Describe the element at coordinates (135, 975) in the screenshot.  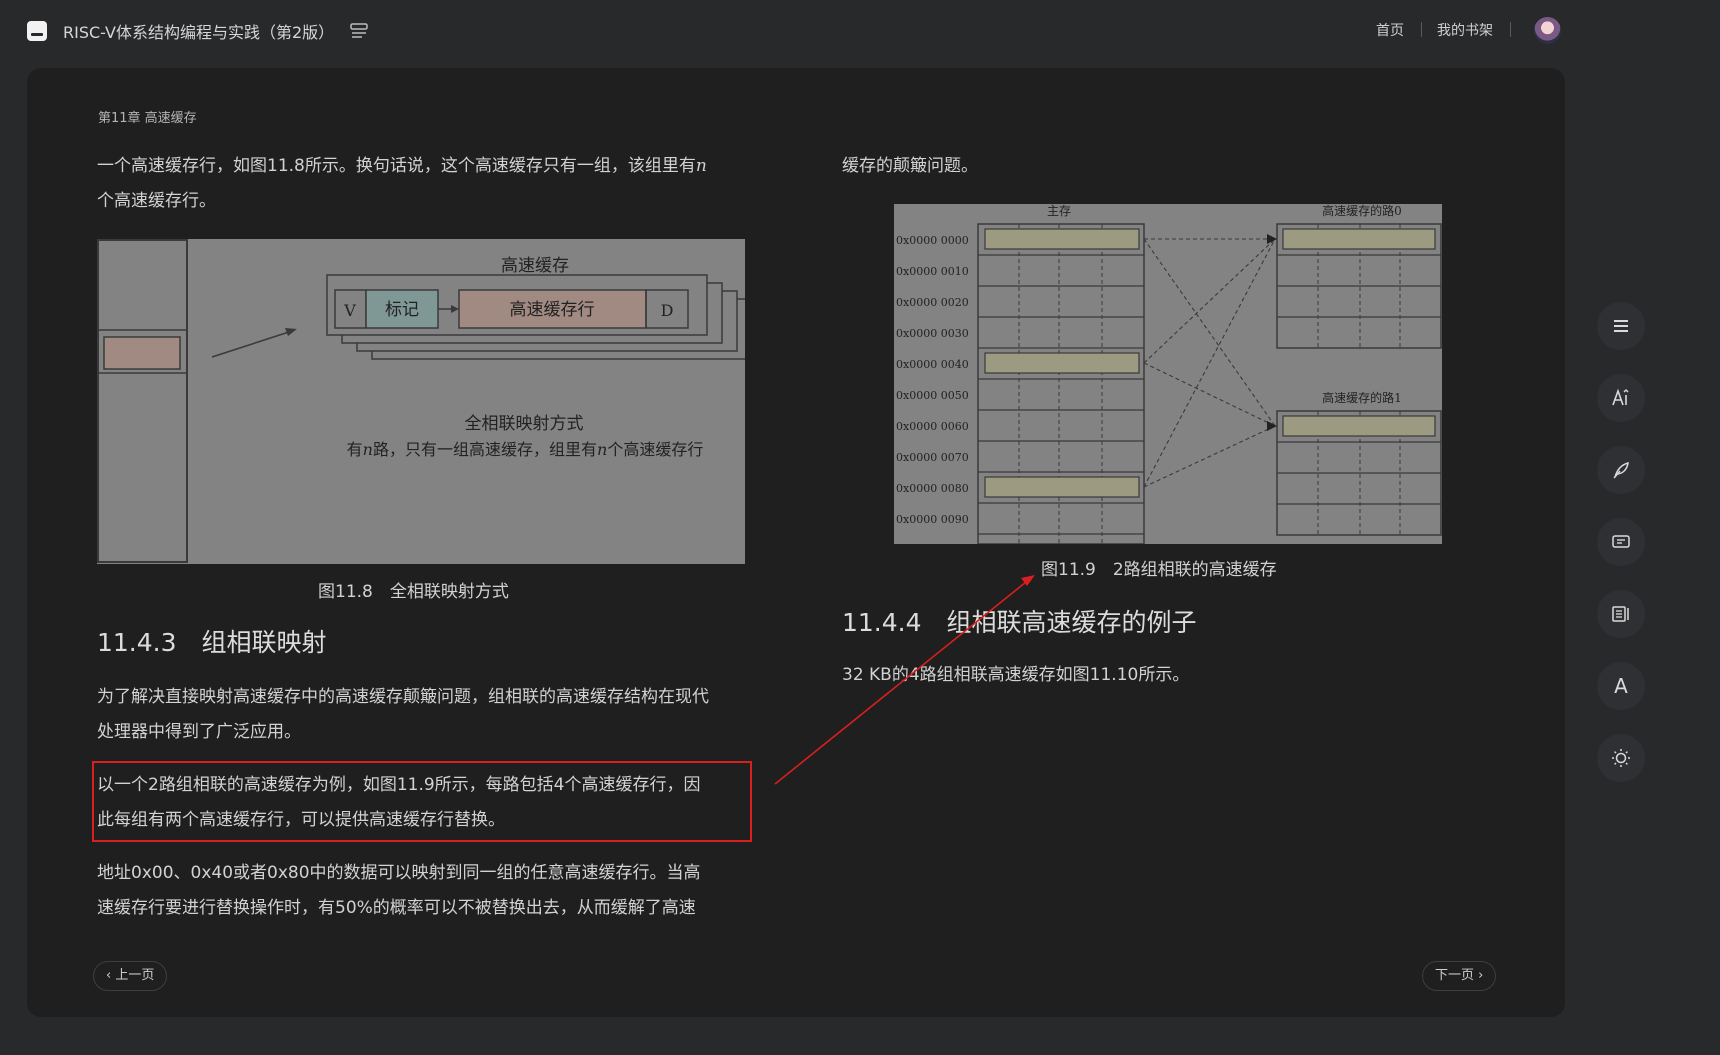
I see `prev-page-label: 上一页` at that location.